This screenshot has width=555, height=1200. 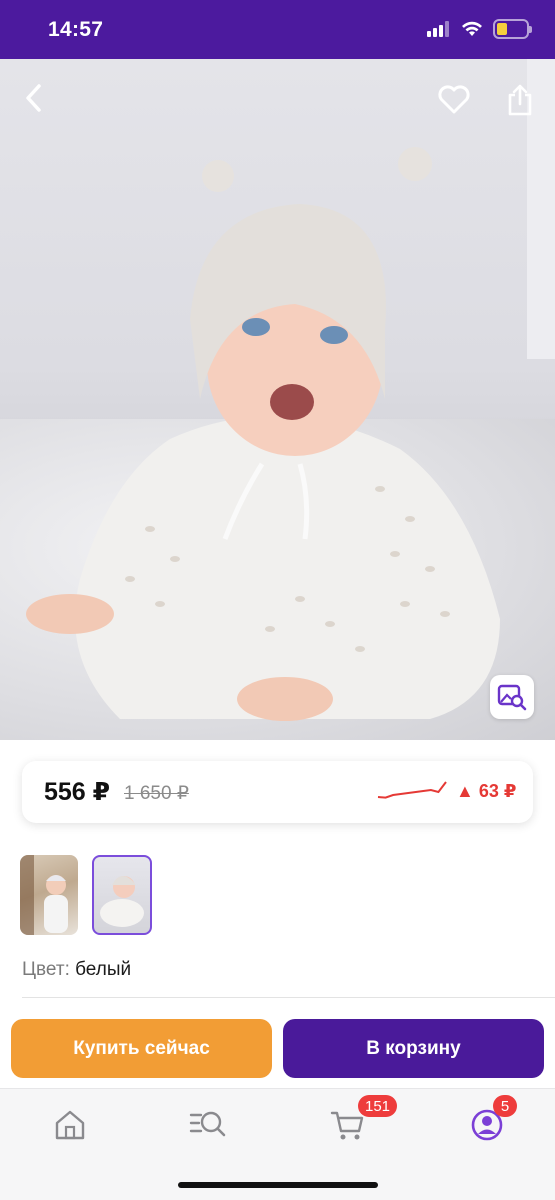 What do you see at coordinates (277, 792) in the screenshot?
I see `price-card: 556 ₽ 1 650 ₽ ▲ 63 ₽` at bounding box center [277, 792].